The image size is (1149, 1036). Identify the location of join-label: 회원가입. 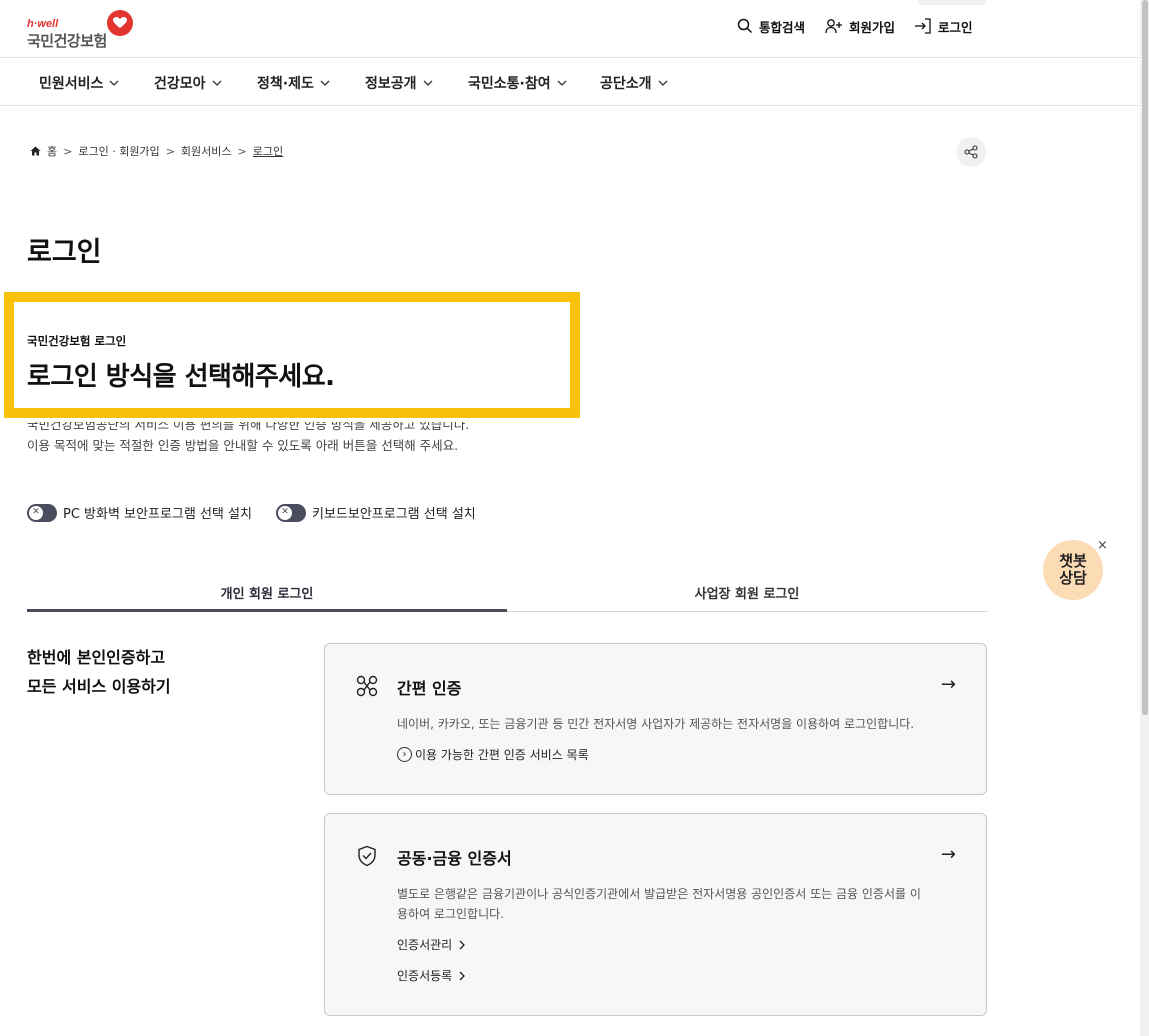
(872, 27).